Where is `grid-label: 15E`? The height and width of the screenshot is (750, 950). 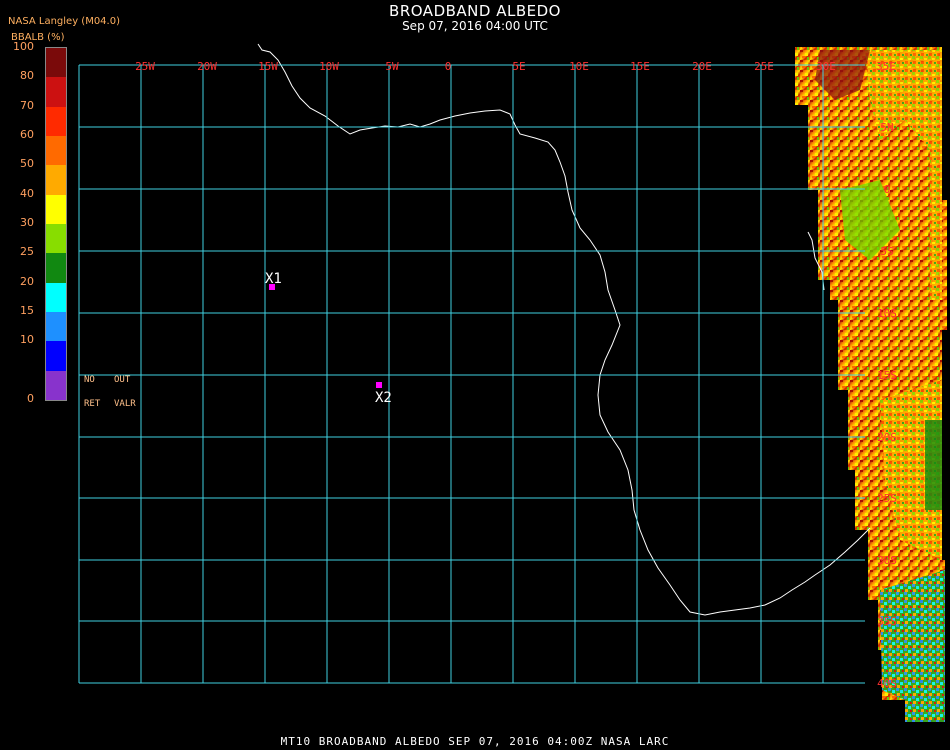 grid-label: 15E is located at coordinates (640, 66).